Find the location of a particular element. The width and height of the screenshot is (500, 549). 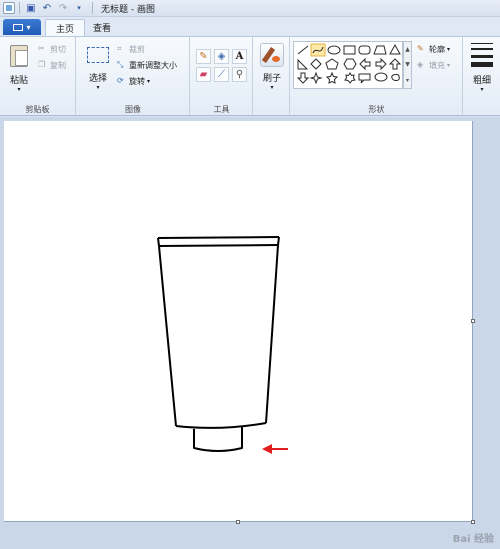

shapes-group: ▲ ▼ ▾ ✎ 轮廓 ▾ ◈ 填充 ▾ 形状 is located at coordinates (377, 77).